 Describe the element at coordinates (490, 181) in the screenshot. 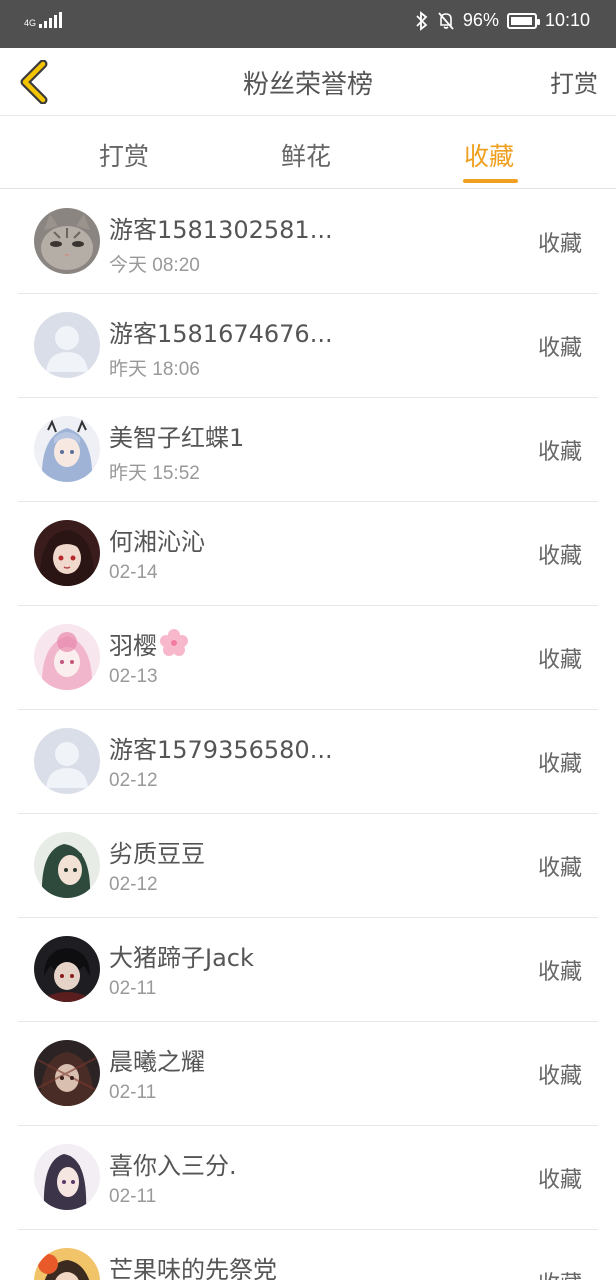

I see `active-tab-indicator` at that location.